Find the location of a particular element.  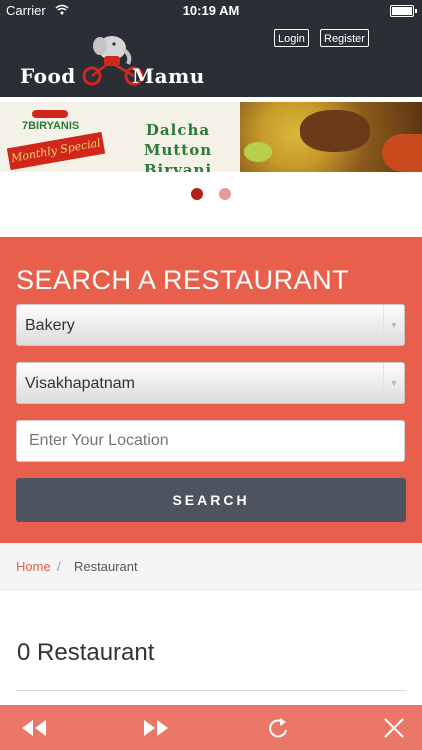

dish-line-1: Dalcha is located at coordinates (178, 130).